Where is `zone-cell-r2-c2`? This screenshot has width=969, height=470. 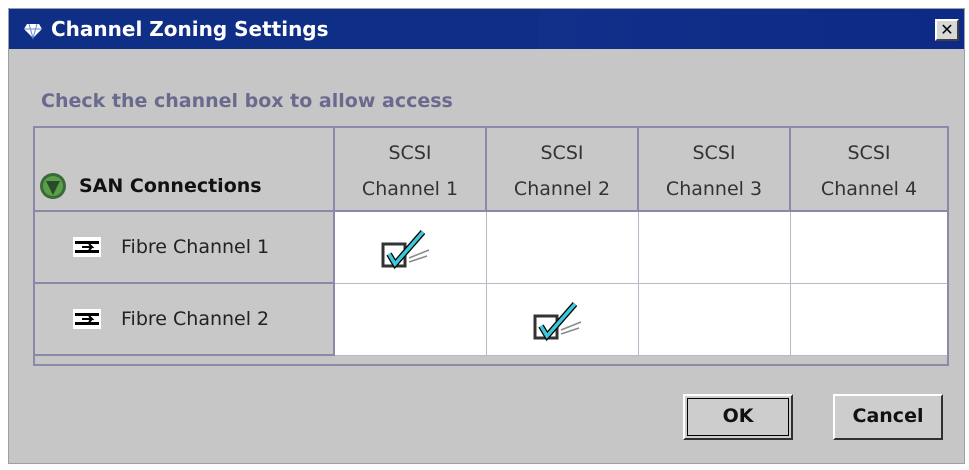 zone-cell-r2-c2 is located at coordinates (563, 320).